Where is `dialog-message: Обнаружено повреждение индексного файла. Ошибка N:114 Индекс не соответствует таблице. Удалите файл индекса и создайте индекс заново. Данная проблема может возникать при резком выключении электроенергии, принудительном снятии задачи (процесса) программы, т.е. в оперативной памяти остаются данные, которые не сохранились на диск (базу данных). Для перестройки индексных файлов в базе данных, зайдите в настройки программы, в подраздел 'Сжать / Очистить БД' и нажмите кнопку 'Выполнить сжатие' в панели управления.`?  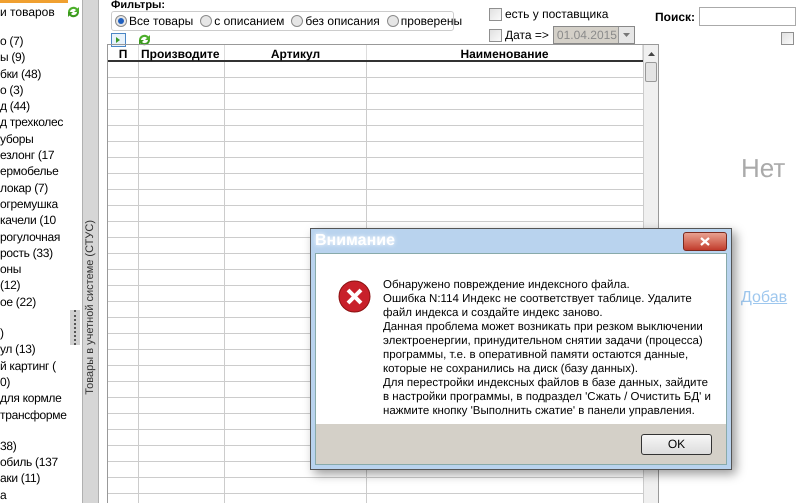
dialog-message: Обнаружено повреждение индексного файла. Ошибка N:114 Индекс не соответствует таблице. Удалите файл индекса и создайте индекс заново. Данная проблема может возникать при резком выключении электроенергии, принудительном снятии задачи (процесса) программы, т.е. в оперативной памяти остаются данные, которые не сохранились на диск (базу данных). Для перестройки индексных файлов в базе данных, зайдите в настройки программы, в подраздел 'Сжать / Очистить БД' и нажмите кнопку 'Выполнить сжатие' в панели управления. is located at coordinates (547, 348).